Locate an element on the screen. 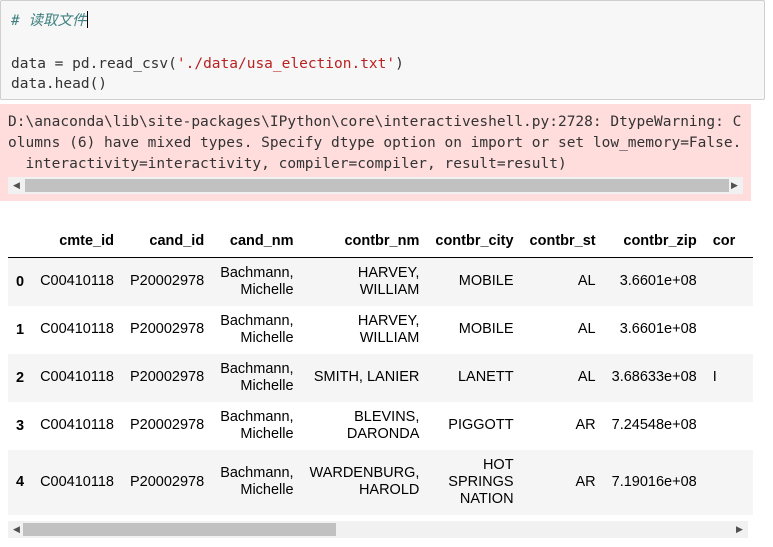 Image resolution: width=773 pixels, height=547 pixels. cell-line: DARONDA is located at coordinates (383, 433).